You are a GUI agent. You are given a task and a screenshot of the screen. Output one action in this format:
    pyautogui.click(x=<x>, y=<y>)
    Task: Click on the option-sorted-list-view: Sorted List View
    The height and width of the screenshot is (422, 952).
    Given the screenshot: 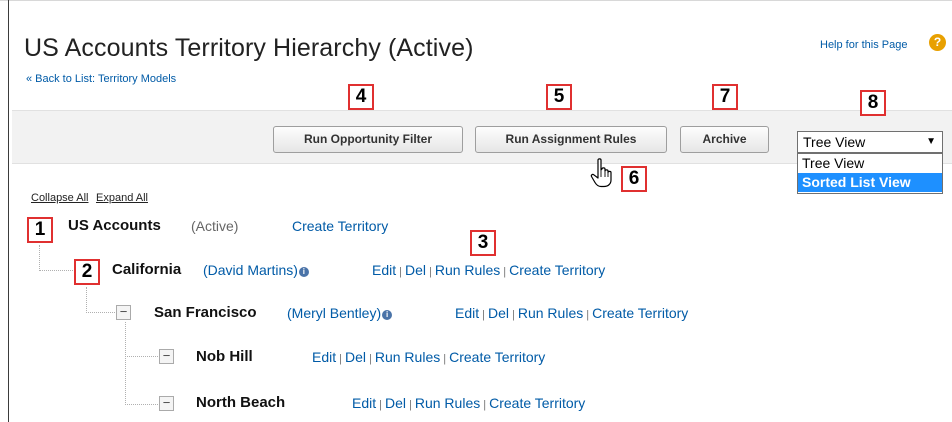 What is the action you would take?
    pyautogui.click(x=870, y=182)
    